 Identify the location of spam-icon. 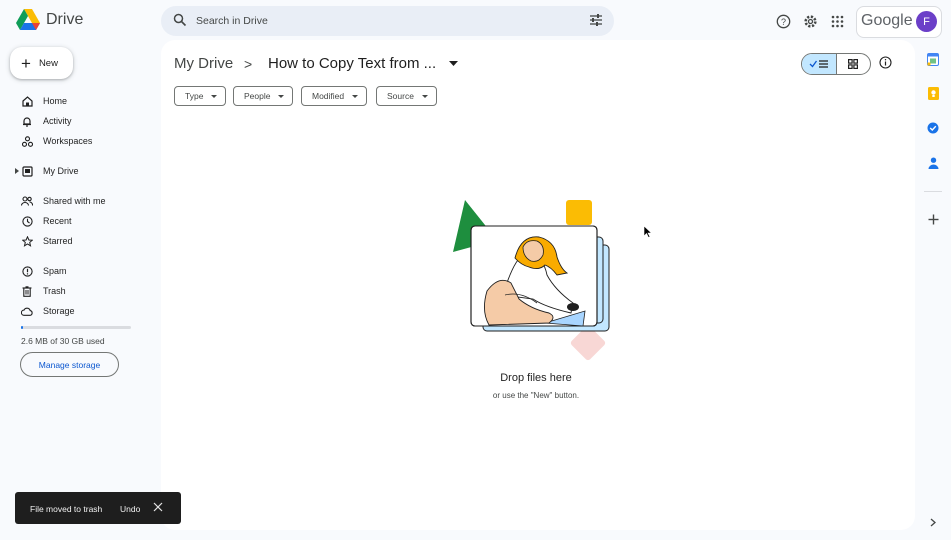
(27, 271).